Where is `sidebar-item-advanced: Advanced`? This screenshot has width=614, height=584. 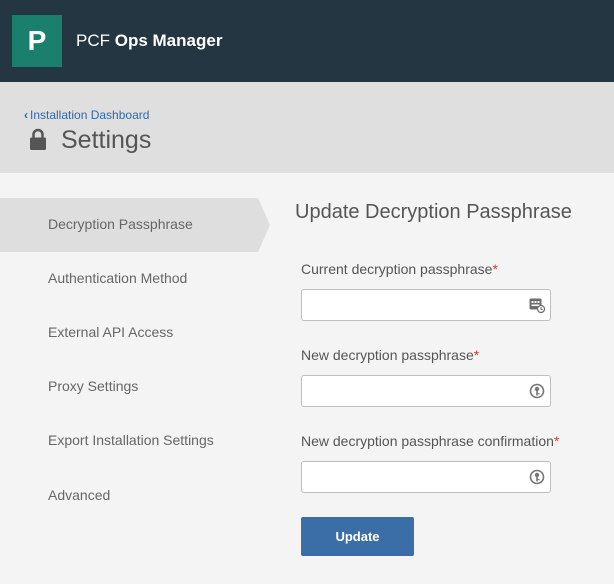
sidebar-item-advanced: Advanced is located at coordinates (79, 495).